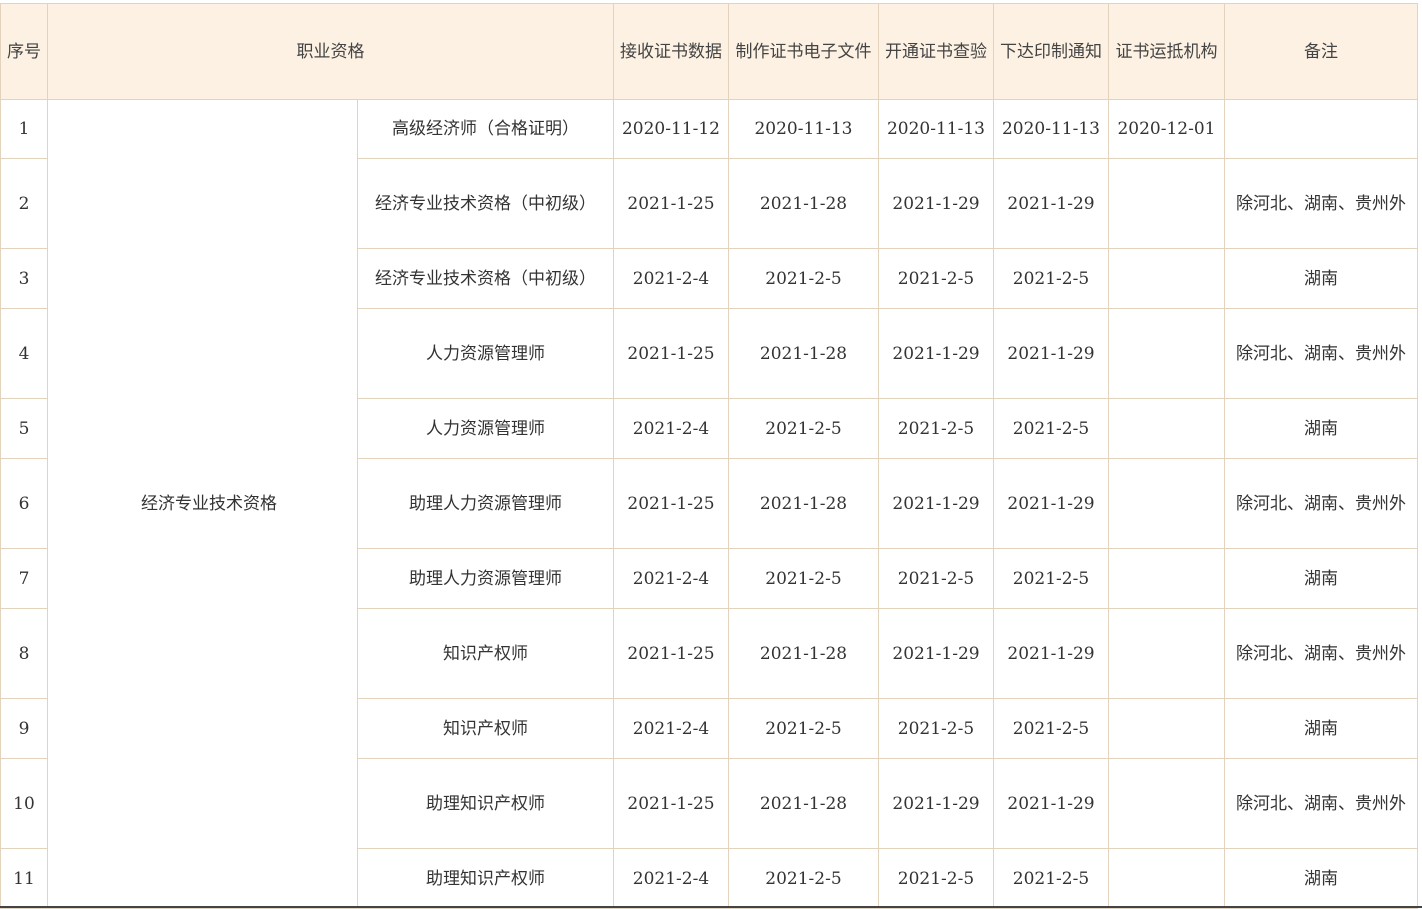 This screenshot has height=909, width=1422. I want to click on header-arrive-agency: 证书运抵机构, so click(1166, 51).